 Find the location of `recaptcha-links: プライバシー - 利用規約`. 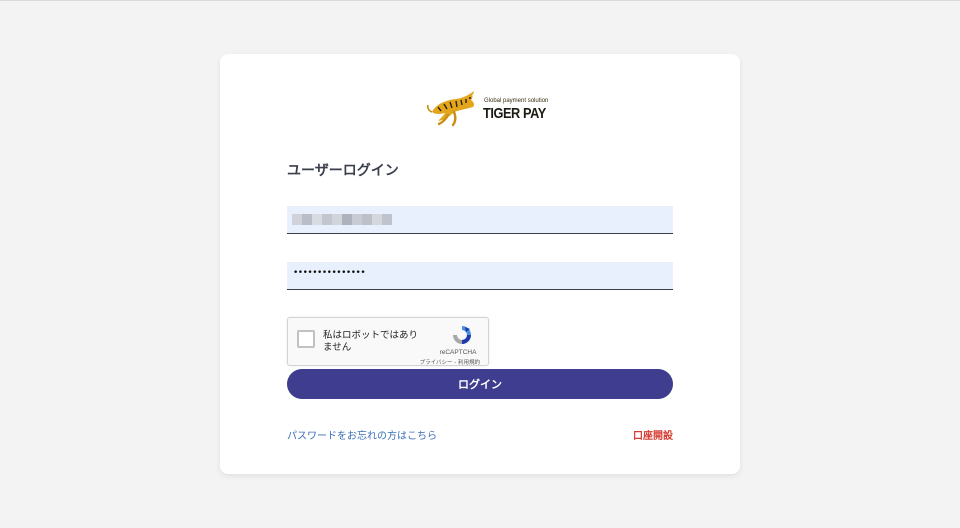

recaptcha-links: プライバシー - 利用規約 is located at coordinates (450, 362).